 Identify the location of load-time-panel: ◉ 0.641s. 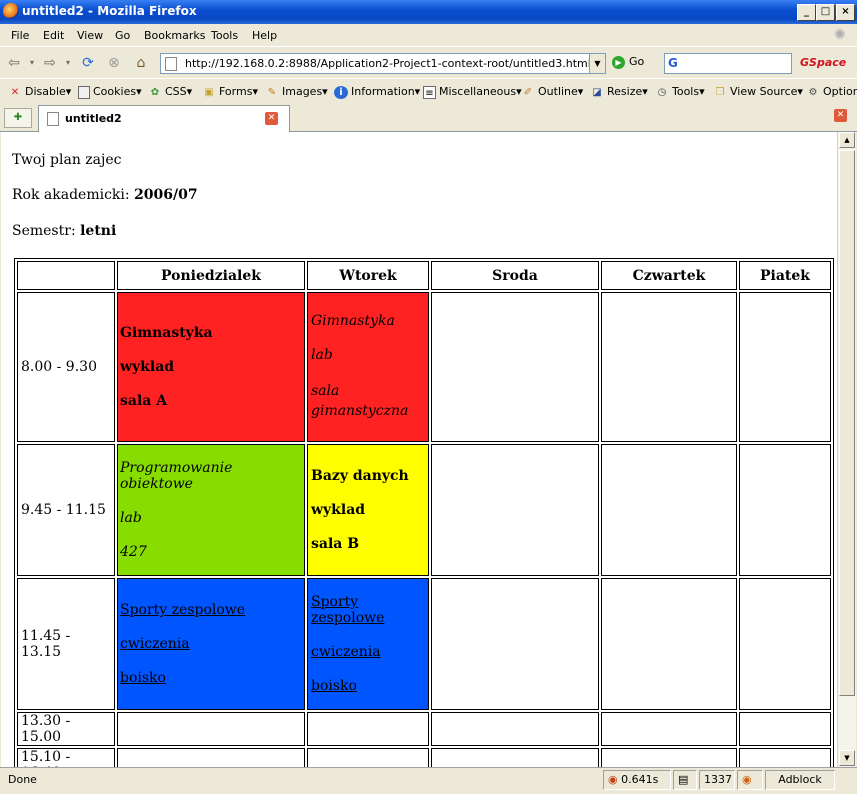
(637, 780).